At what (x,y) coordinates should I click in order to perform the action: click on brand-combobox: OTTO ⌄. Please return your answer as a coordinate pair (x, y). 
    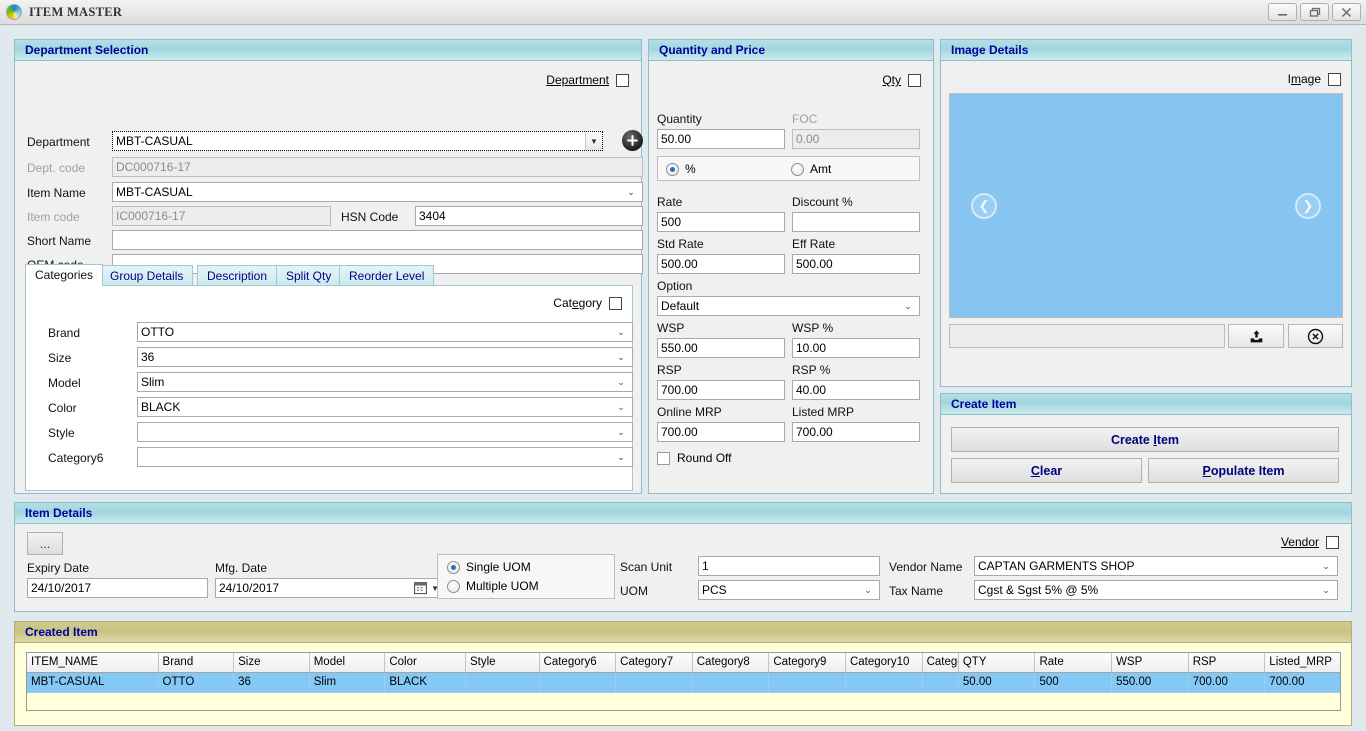
    Looking at the image, I should click on (385, 332).